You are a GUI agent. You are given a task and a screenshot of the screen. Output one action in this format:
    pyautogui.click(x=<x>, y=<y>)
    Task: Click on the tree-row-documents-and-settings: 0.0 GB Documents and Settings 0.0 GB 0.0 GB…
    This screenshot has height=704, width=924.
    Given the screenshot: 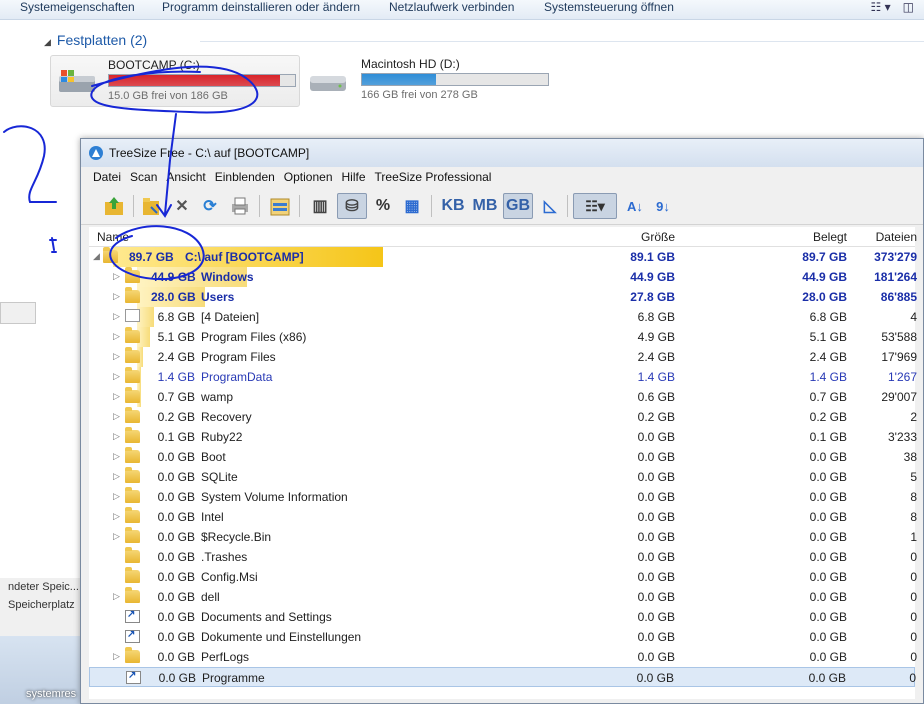 What is the action you would take?
    pyautogui.click(x=503, y=617)
    